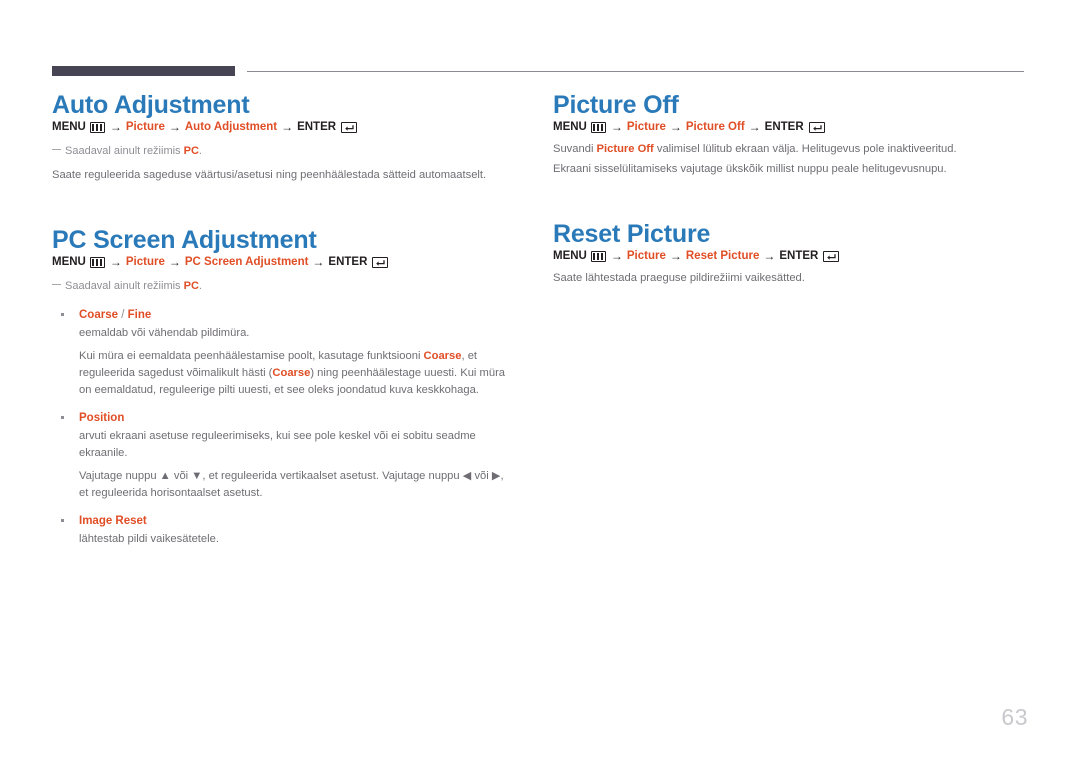 The width and height of the screenshot is (1080, 763). What do you see at coordinates (279, 315) in the screenshot?
I see `bullet-heading-coarse-fine: Coarse / Fine` at bounding box center [279, 315].